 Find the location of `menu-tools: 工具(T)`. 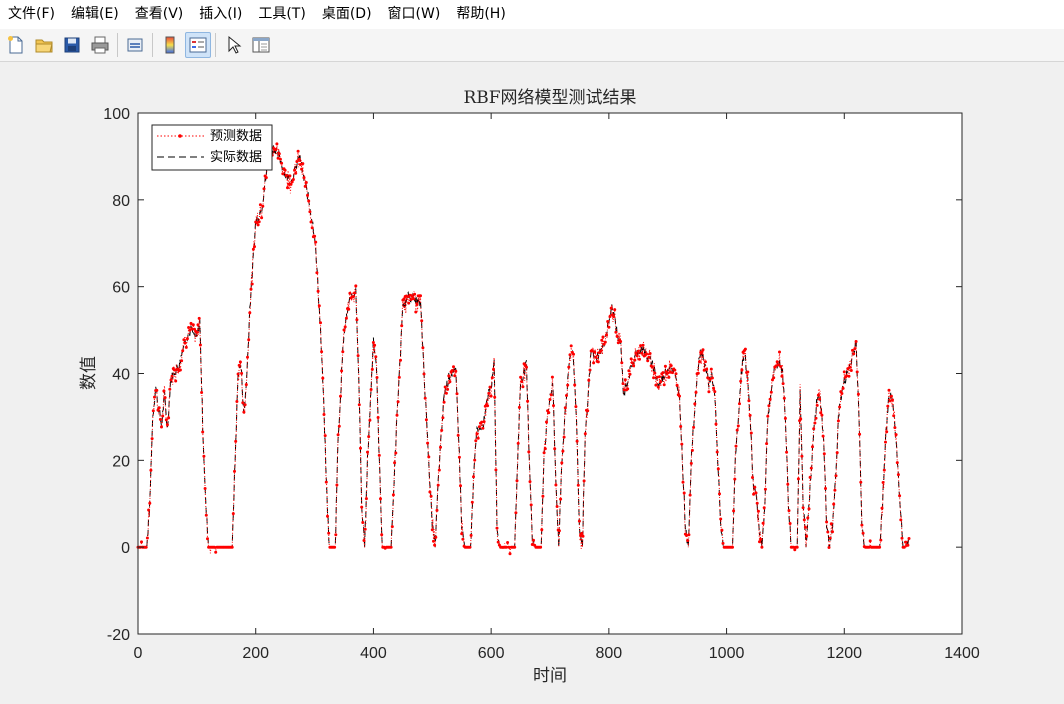

menu-tools: 工具(T) is located at coordinates (281, 14).